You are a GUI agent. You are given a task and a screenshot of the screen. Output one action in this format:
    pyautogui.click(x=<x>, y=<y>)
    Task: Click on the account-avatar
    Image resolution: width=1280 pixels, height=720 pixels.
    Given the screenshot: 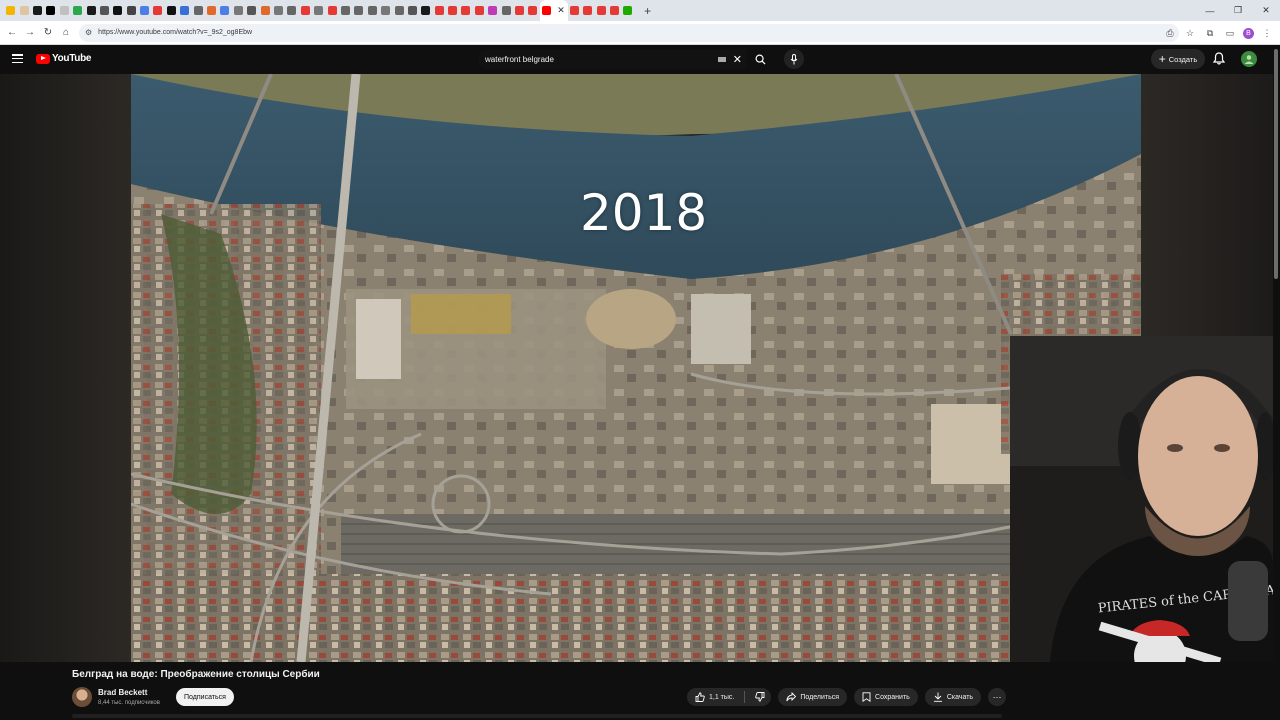 What is the action you would take?
    pyautogui.click(x=1249, y=59)
    